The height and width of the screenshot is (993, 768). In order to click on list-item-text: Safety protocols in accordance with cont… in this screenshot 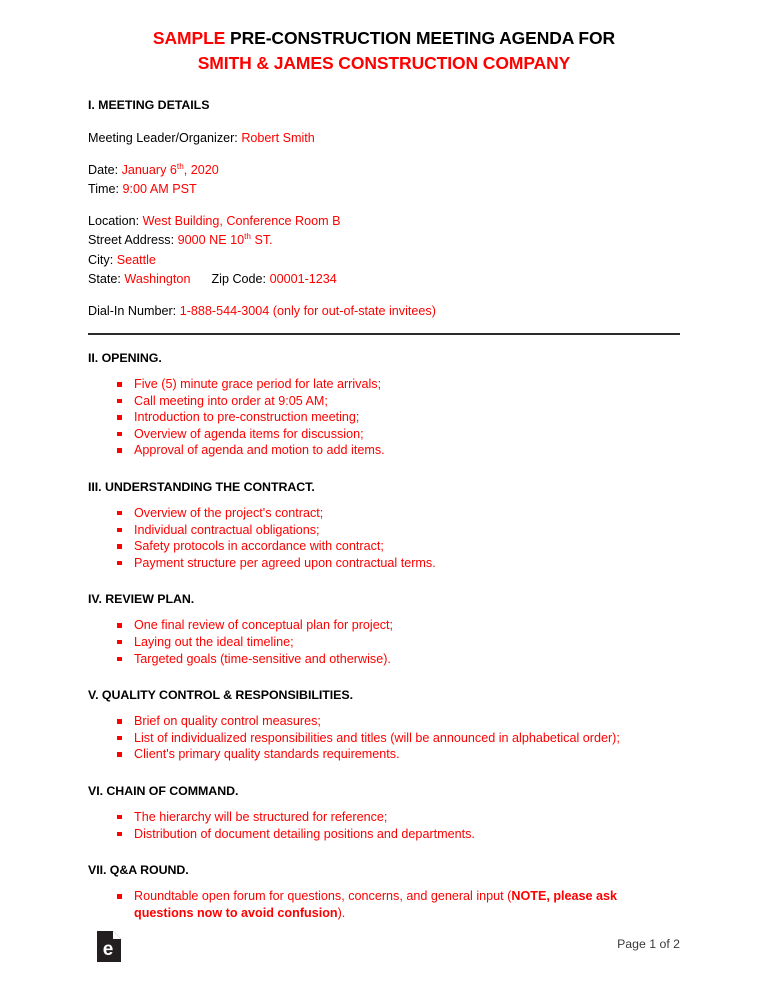, I will do `click(259, 546)`.